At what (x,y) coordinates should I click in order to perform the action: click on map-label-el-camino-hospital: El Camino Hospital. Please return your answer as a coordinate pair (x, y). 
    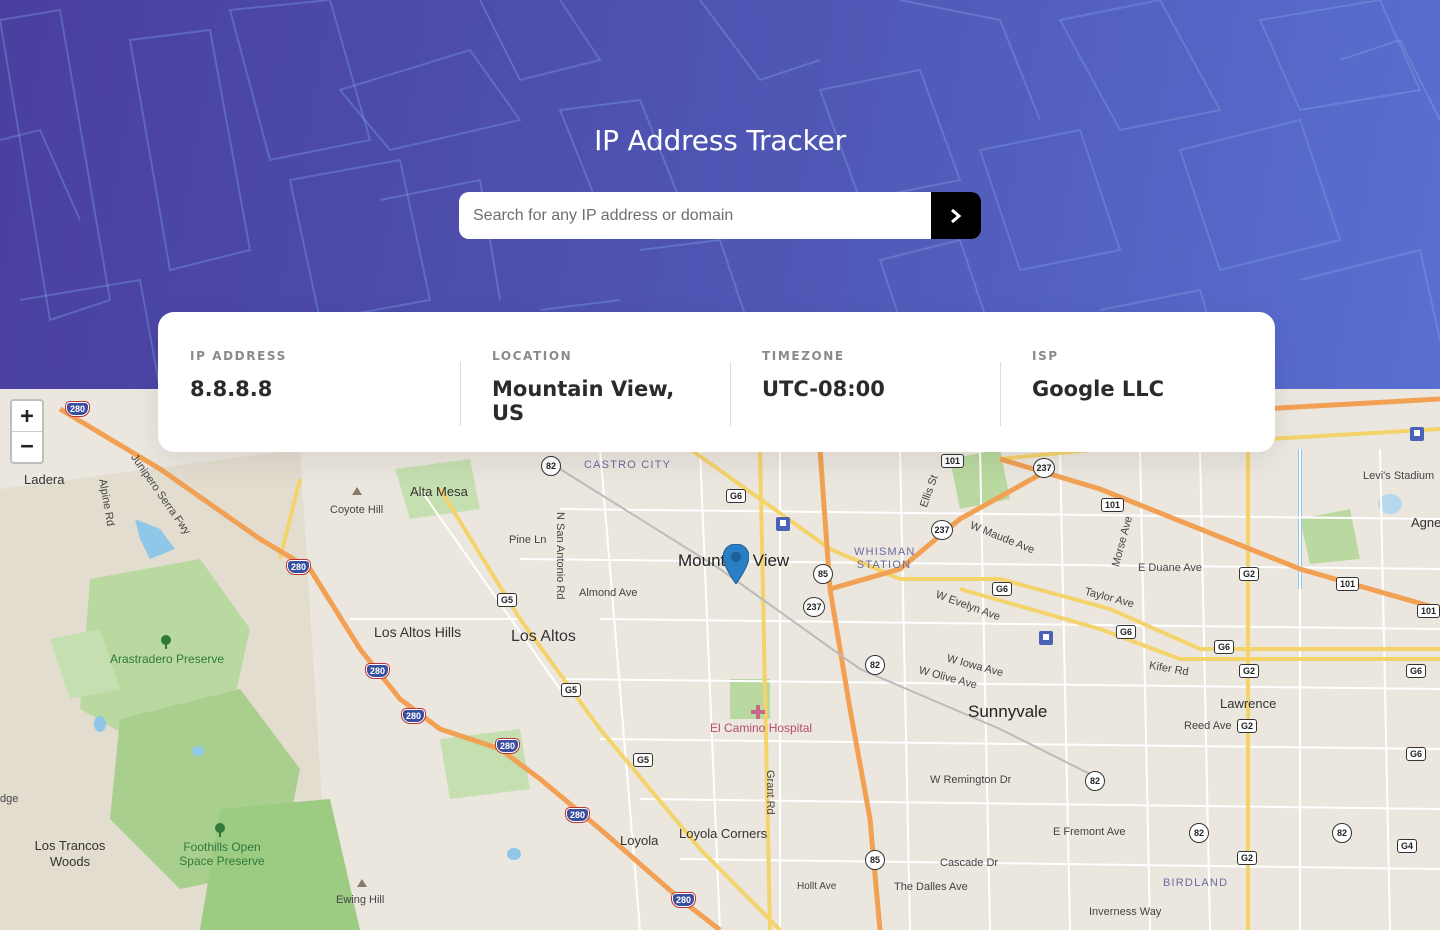
    Looking at the image, I should click on (761, 728).